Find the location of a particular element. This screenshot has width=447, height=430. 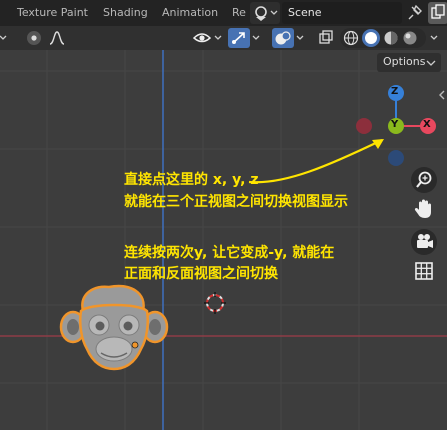

annotation-line-4: 正面和反面视图之间切换 is located at coordinates (201, 274).